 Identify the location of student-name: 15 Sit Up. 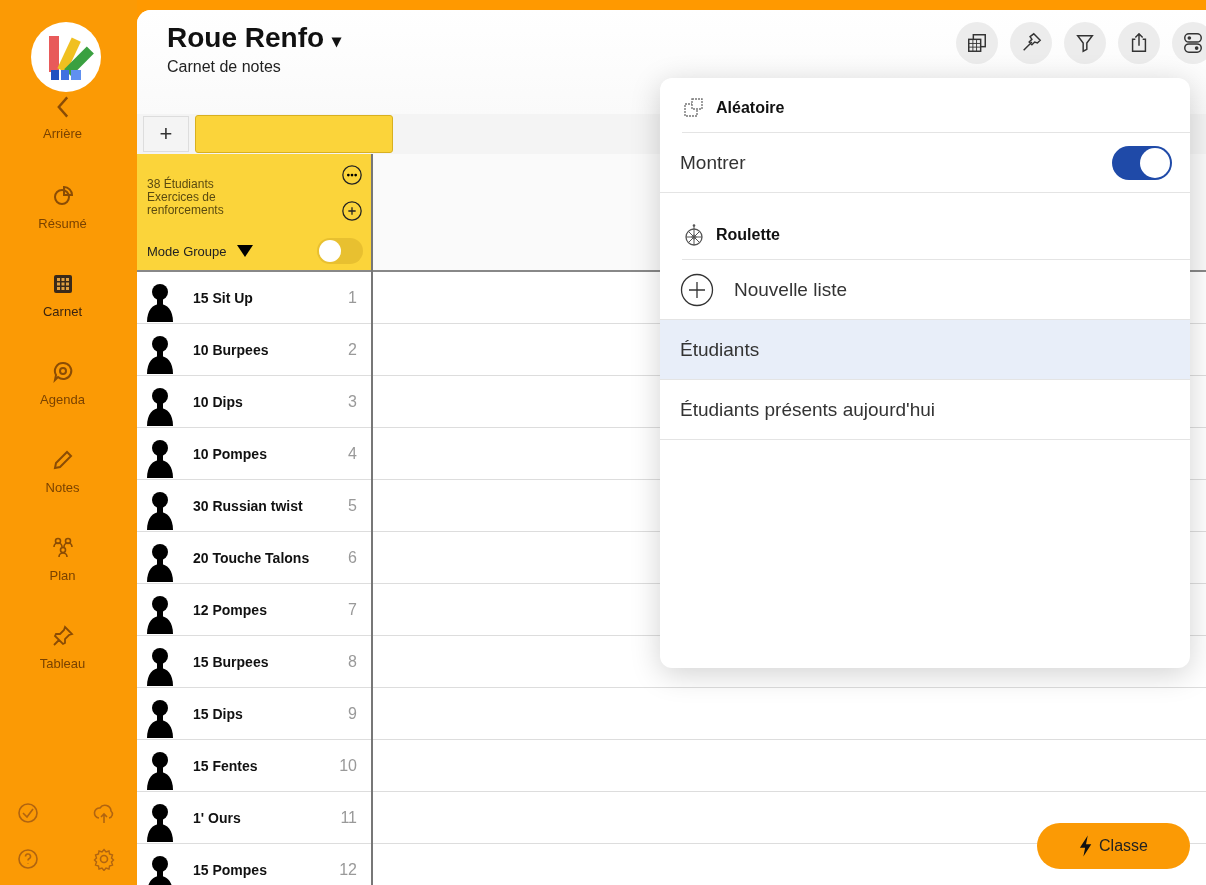
(223, 297).